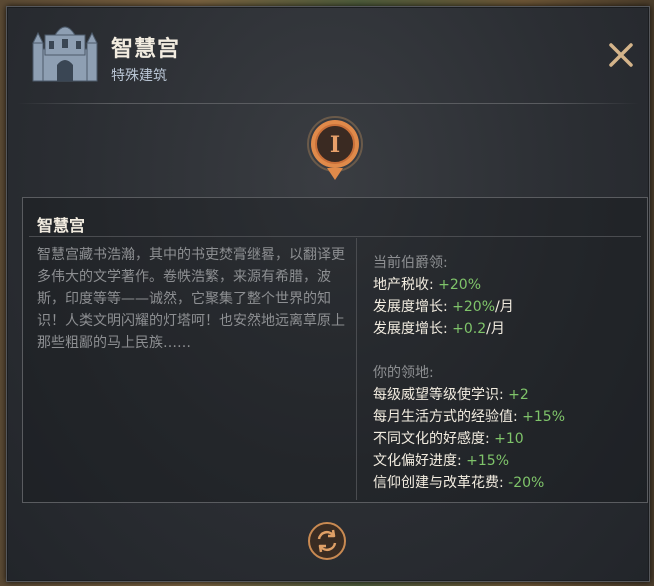 The width and height of the screenshot is (654, 586). Describe the element at coordinates (328, 103) in the screenshot. I see `header-divider` at that location.